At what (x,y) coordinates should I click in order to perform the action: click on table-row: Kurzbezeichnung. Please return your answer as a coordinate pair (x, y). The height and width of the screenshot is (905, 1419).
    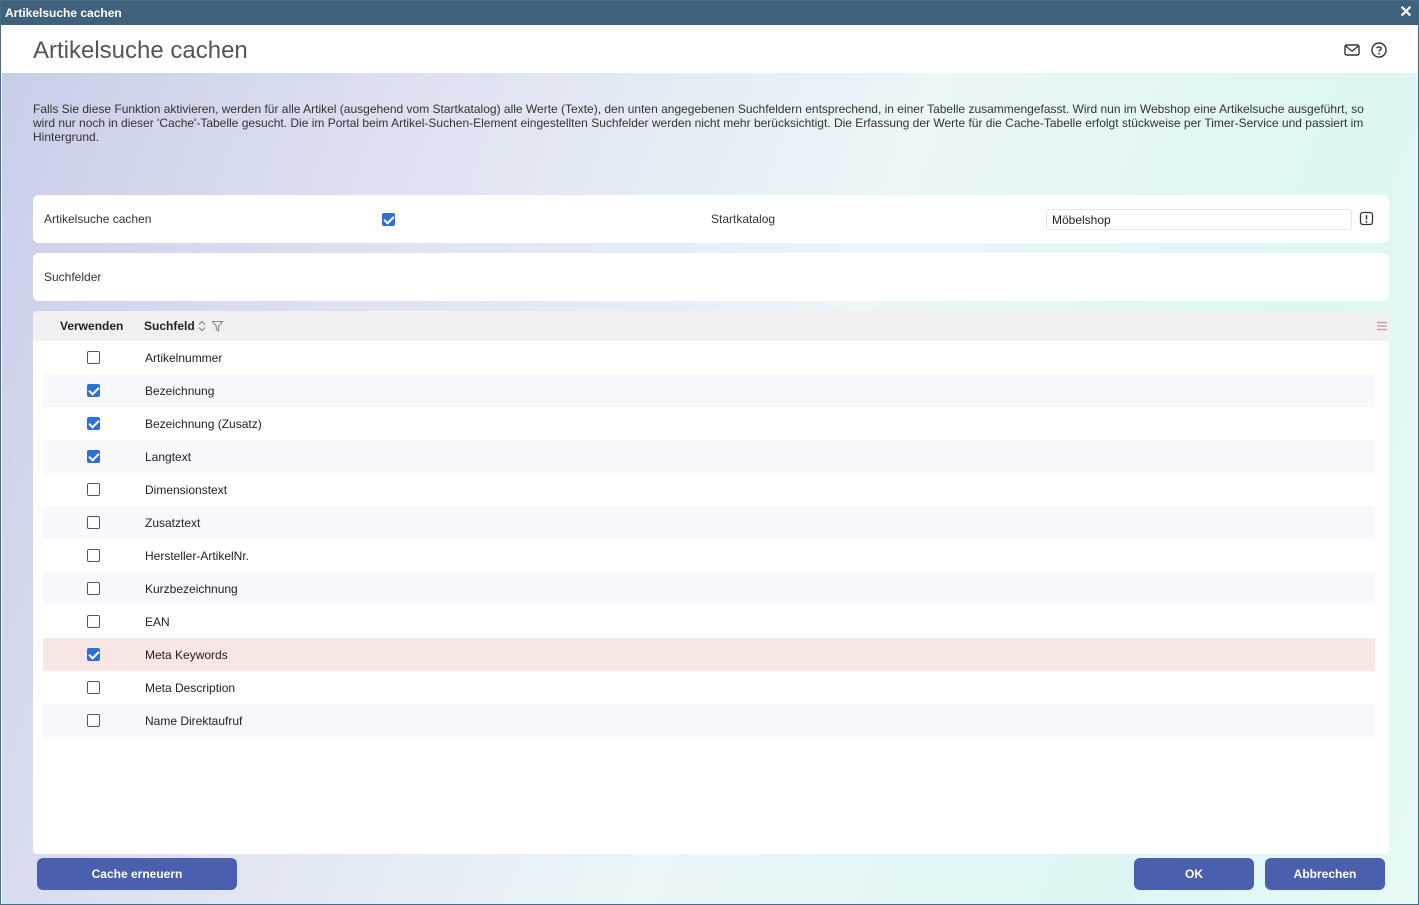
    Looking at the image, I should click on (709, 588).